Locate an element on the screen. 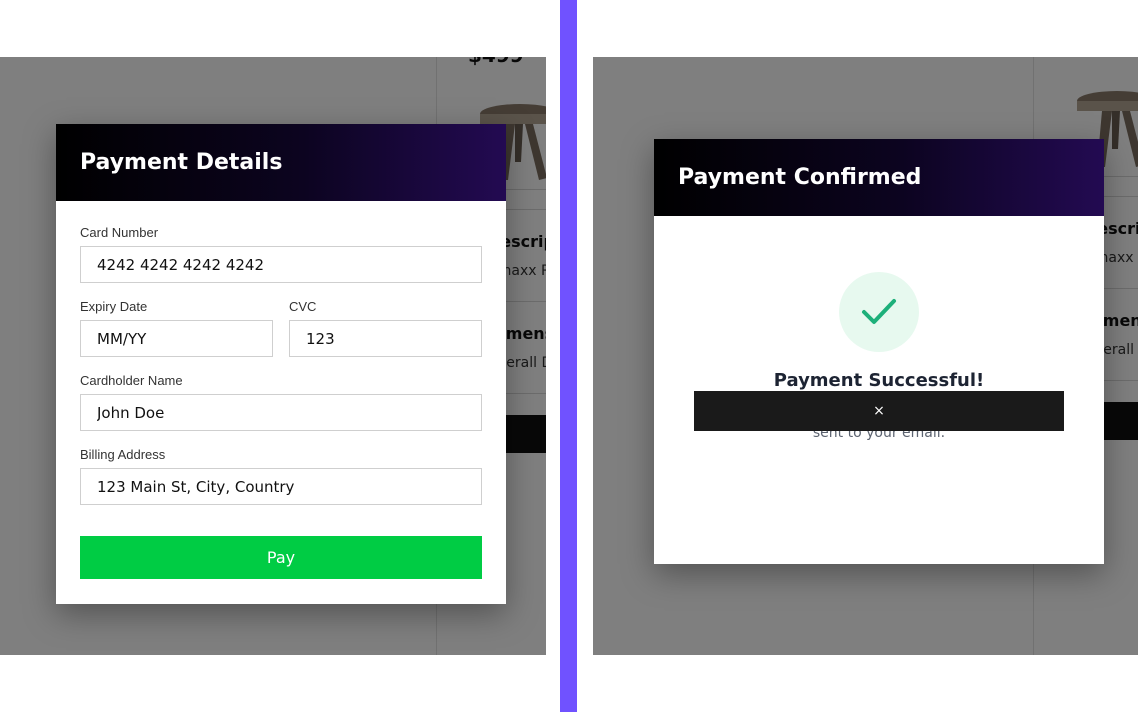  success-icon-circle is located at coordinates (879, 312).